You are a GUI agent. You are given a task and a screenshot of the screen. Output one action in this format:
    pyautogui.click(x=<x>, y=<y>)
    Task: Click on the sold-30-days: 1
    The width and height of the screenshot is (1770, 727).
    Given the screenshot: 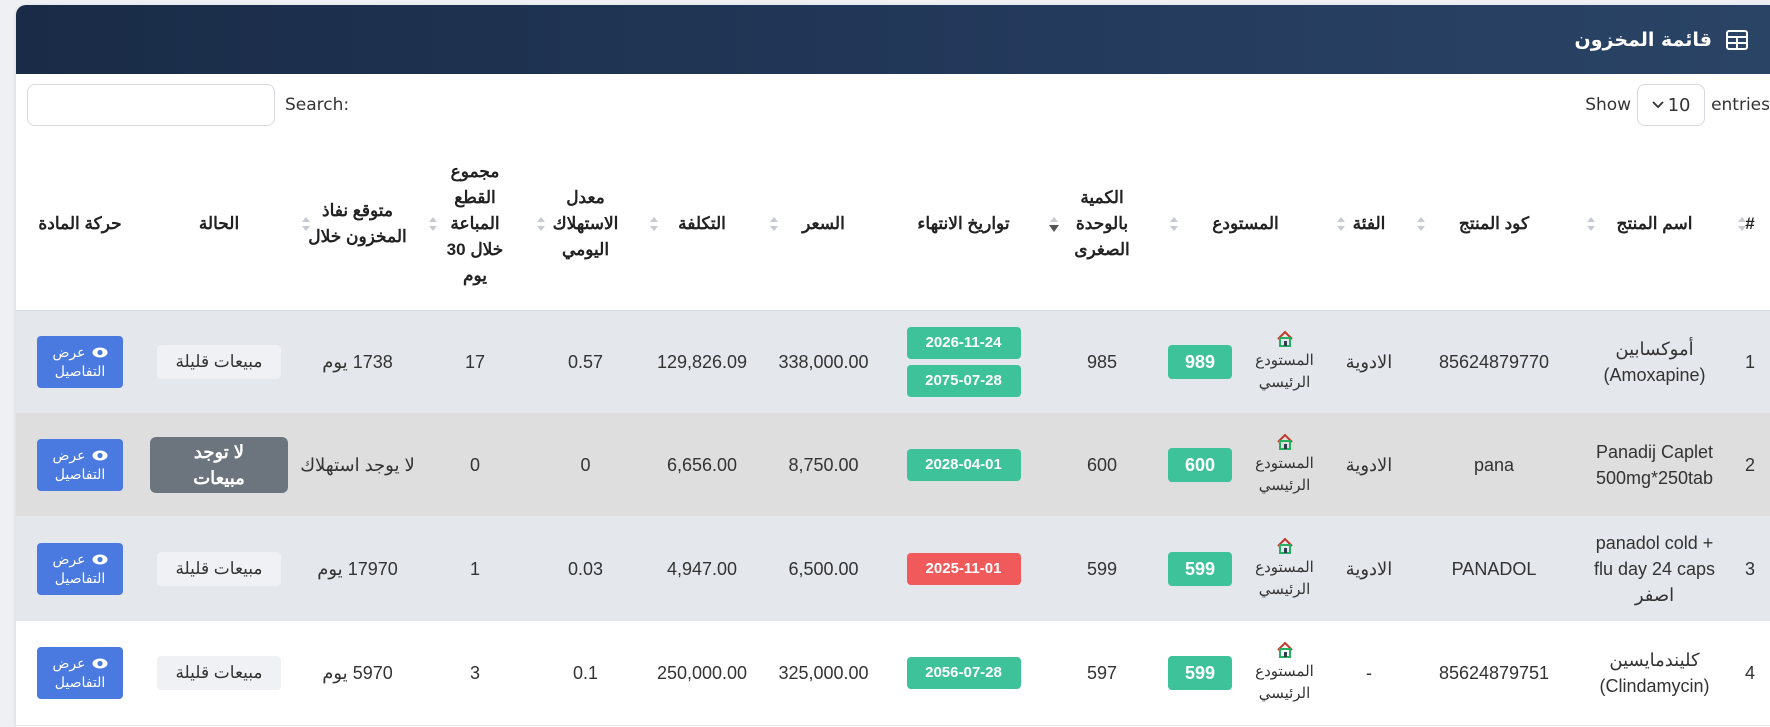 What is the action you would take?
    pyautogui.click(x=475, y=568)
    